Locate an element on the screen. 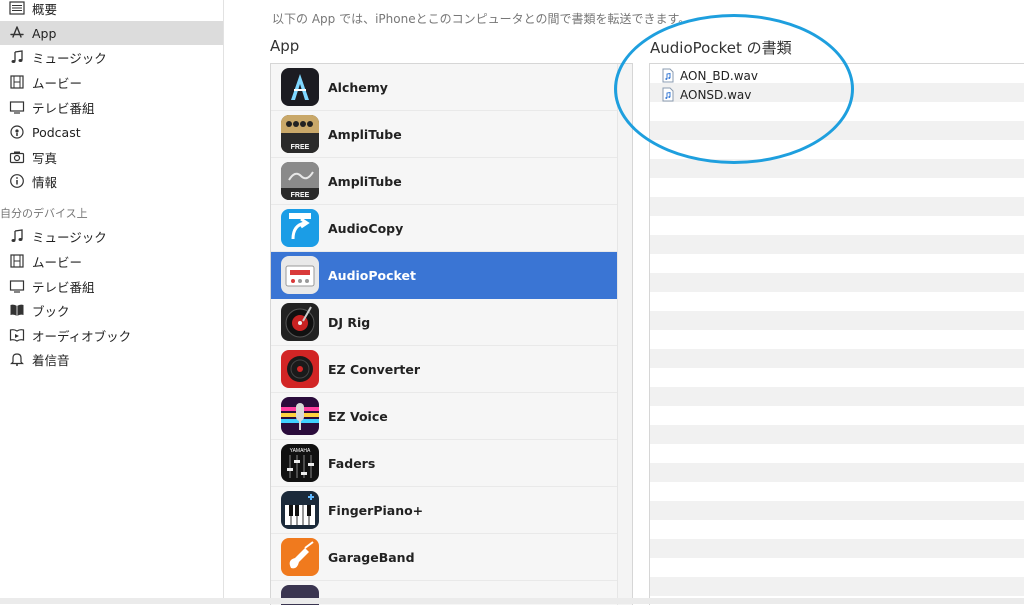 The height and width of the screenshot is (605, 1024). info-icon is located at coordinates (17, 181).